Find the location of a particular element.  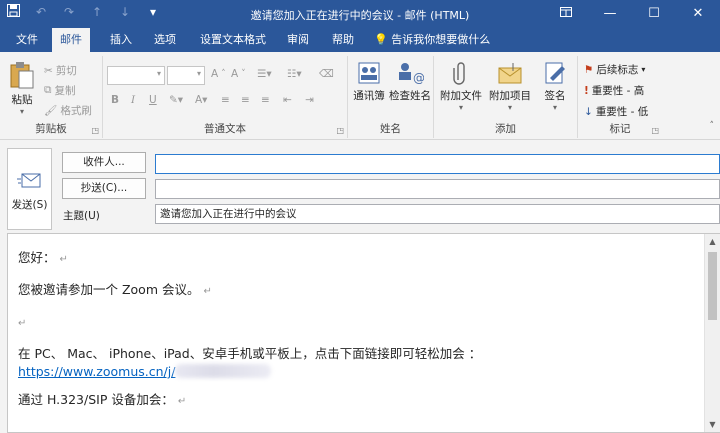

increase-indent-icon: ⇥ is located at coordinates (309, 100).